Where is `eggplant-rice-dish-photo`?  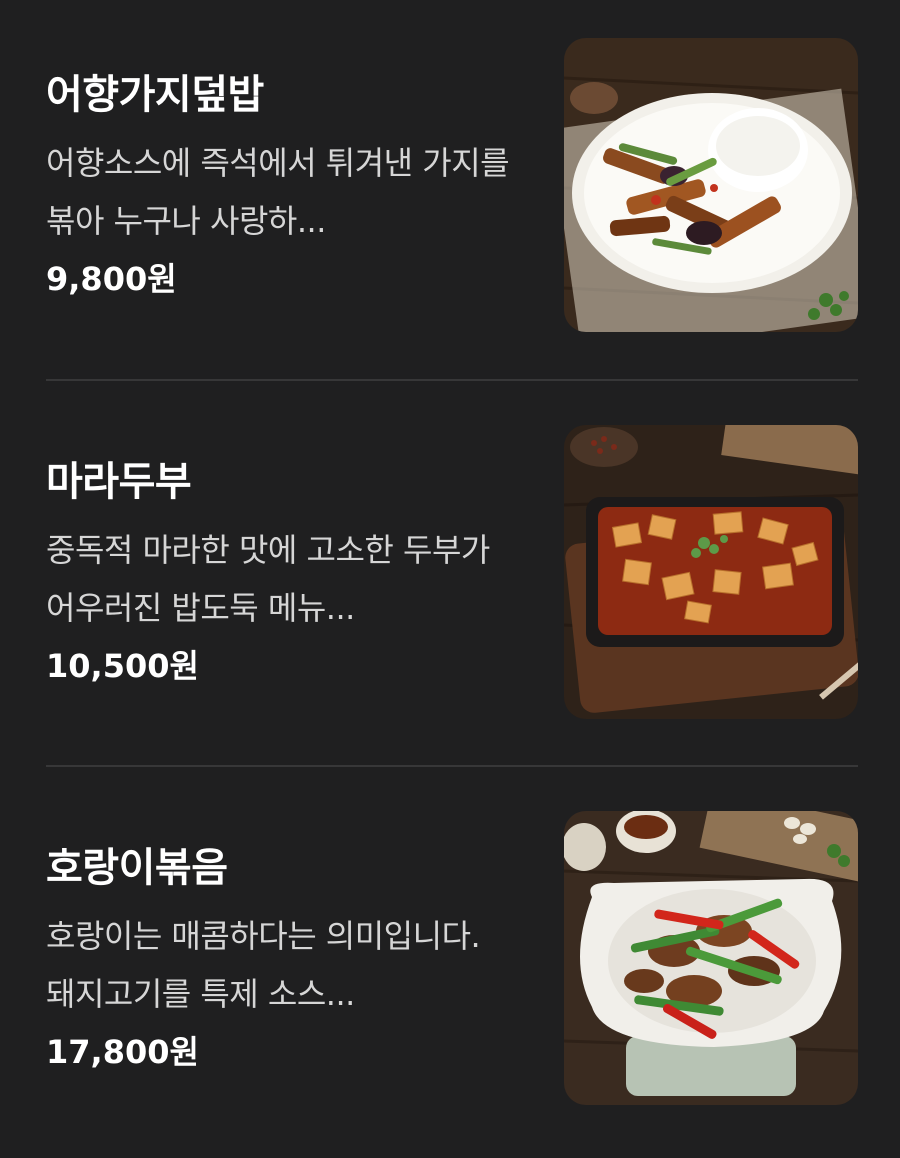 eggplant-rice-dish-photo is located at coordinates (711, 185).